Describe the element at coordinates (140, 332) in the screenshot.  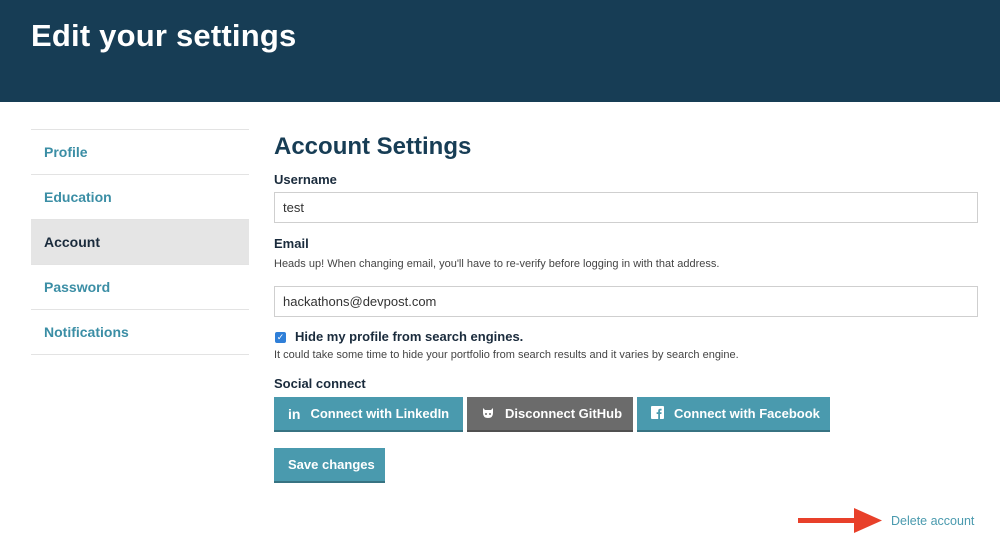
I see `sidebar-item-notifications: Notifications` at that location.